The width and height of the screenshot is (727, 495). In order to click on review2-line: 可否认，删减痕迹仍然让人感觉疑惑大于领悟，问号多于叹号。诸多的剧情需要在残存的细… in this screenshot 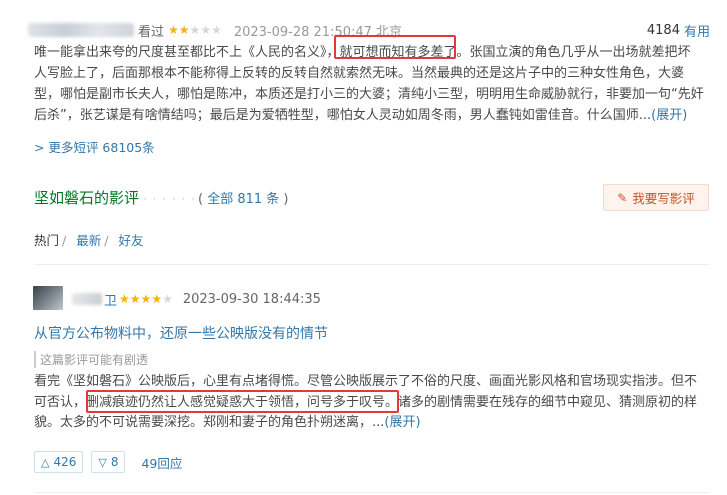, I will do `click(366, 402)`.